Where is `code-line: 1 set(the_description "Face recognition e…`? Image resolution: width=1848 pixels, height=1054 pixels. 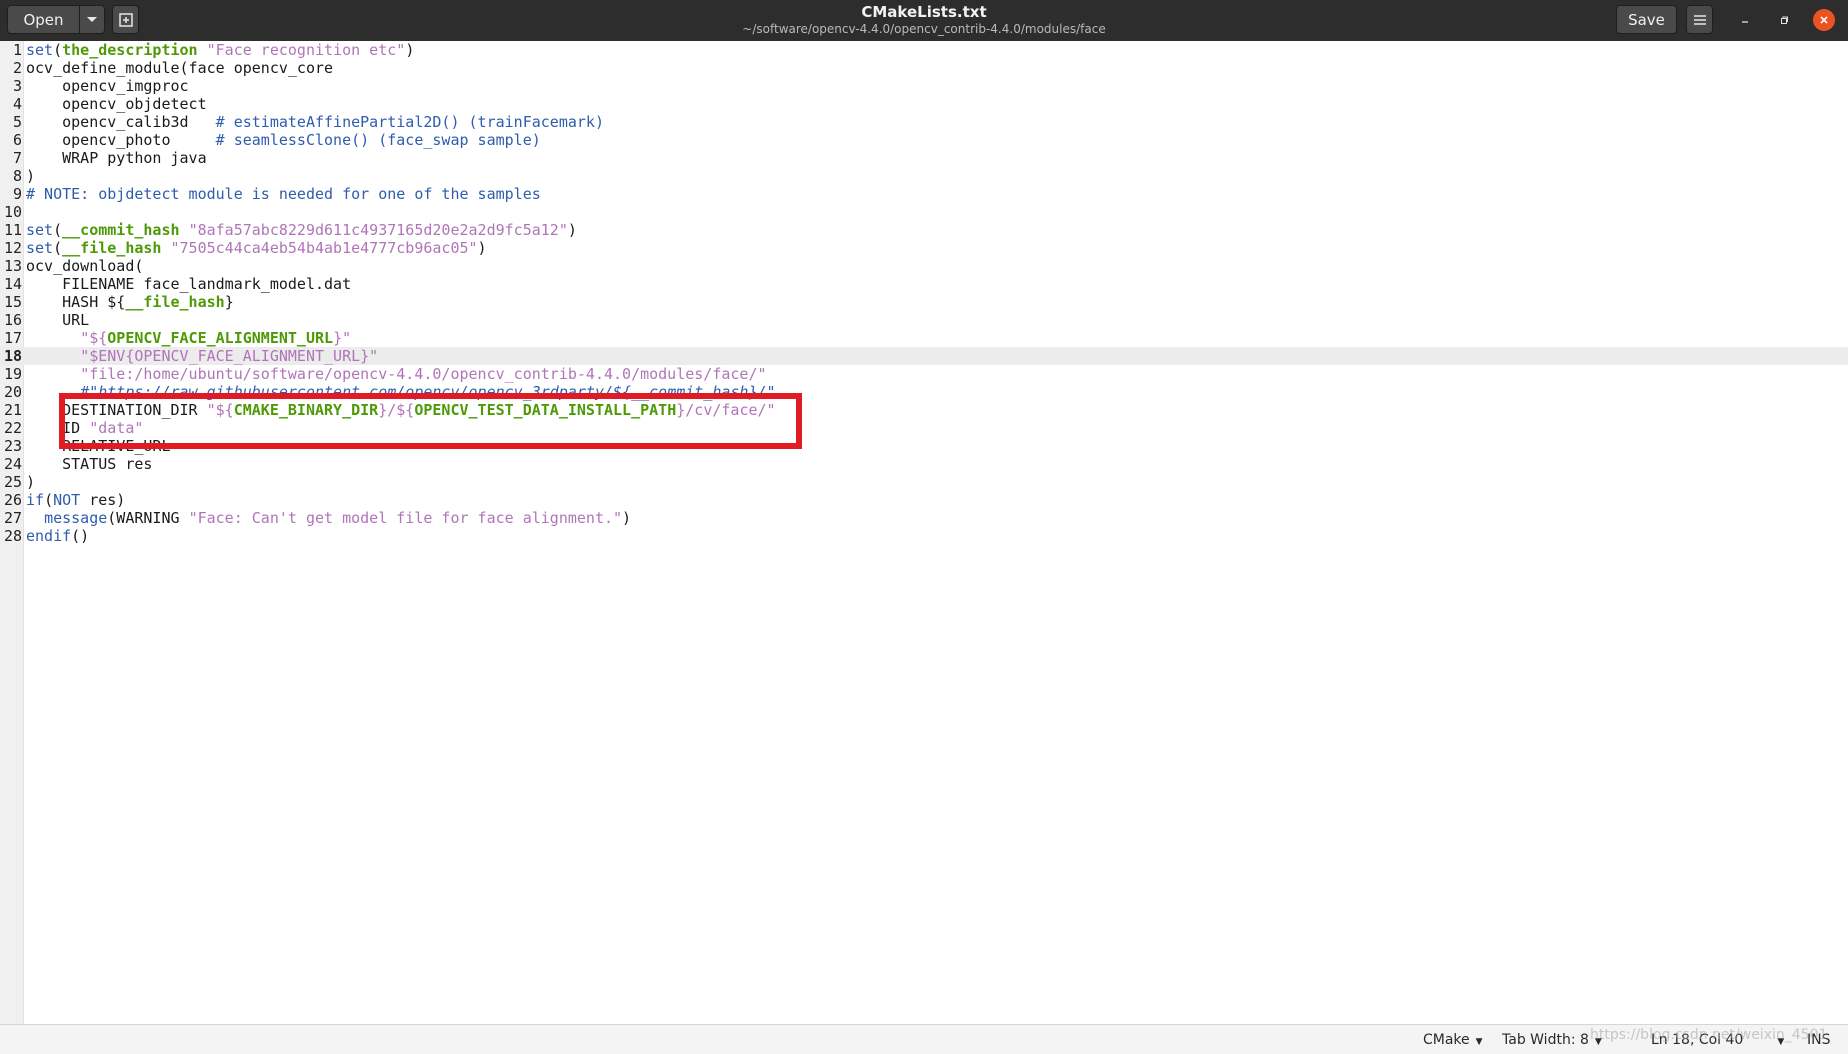 code-line: 1 set(the_description "Face recognition e… is located at coordinates (207, 50).